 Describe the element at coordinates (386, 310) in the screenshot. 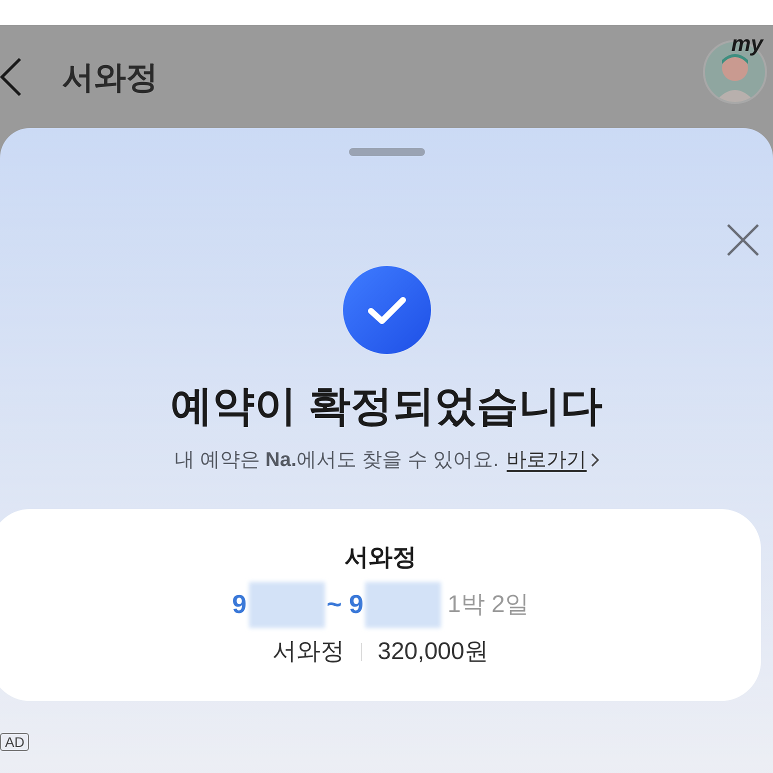

I see `check-circle-icon` at that location.